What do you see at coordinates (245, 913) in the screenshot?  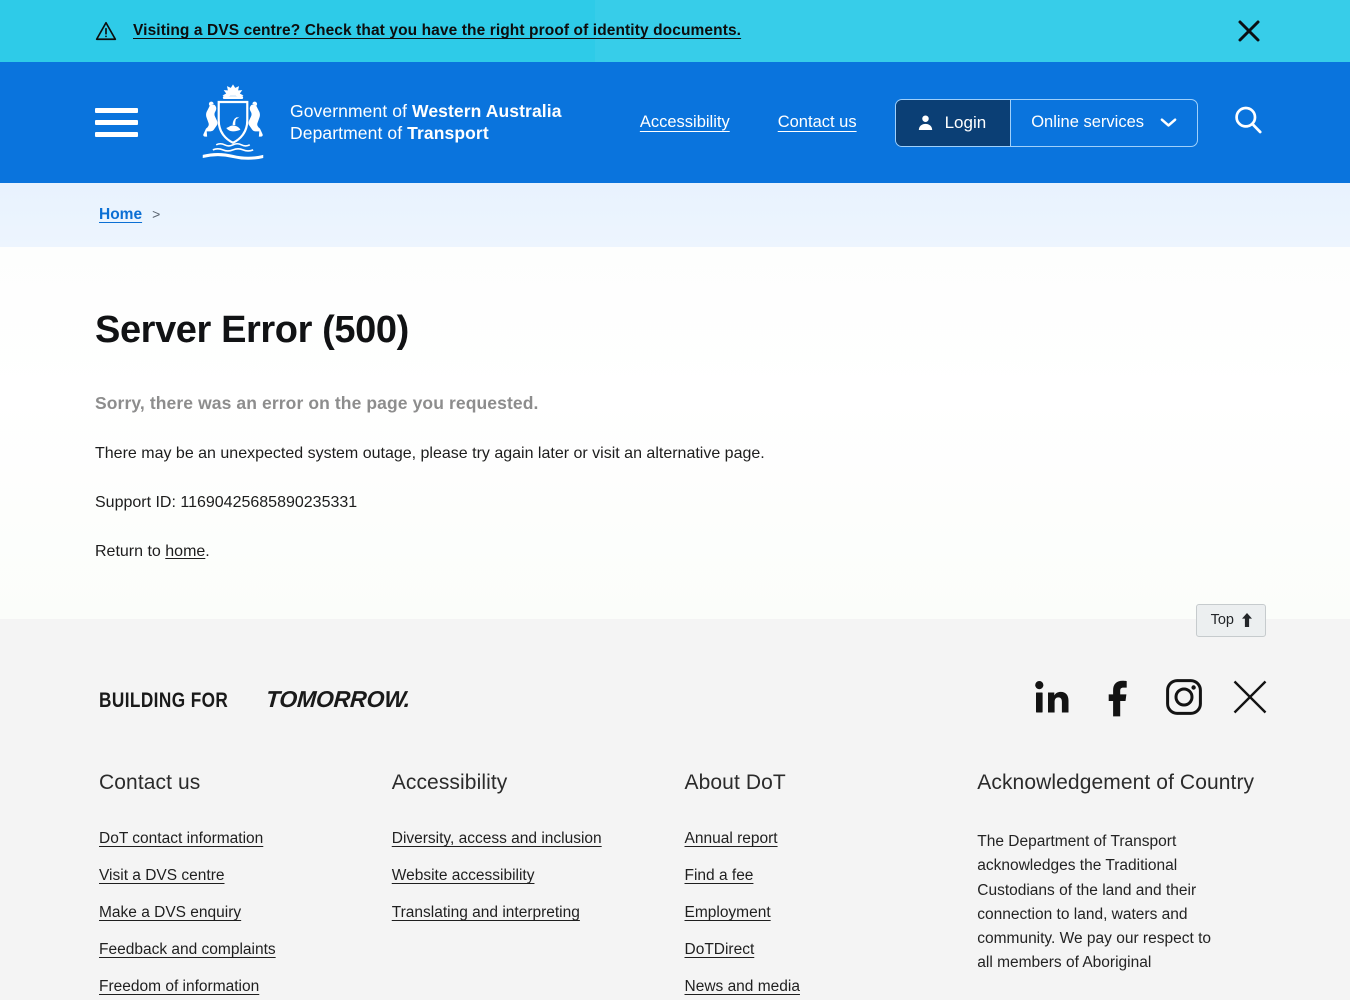 I see `footer-link: Make a DVS enquiry` at bounding box center [245, 913].